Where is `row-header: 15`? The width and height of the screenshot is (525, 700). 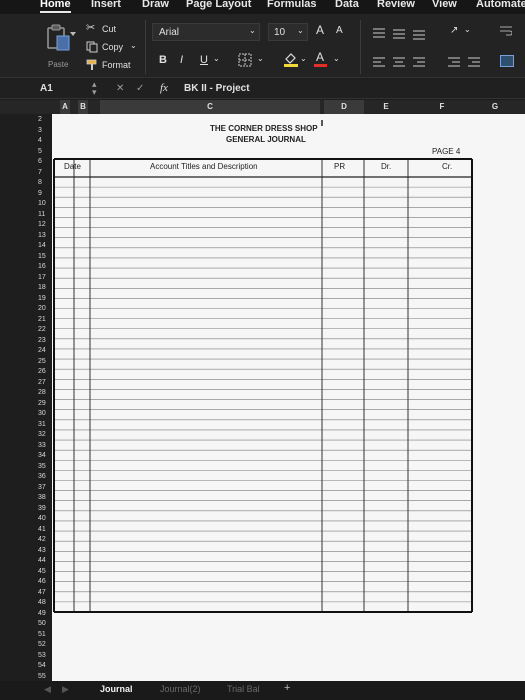
row-header: 15 is located at coordinates (45, 256).